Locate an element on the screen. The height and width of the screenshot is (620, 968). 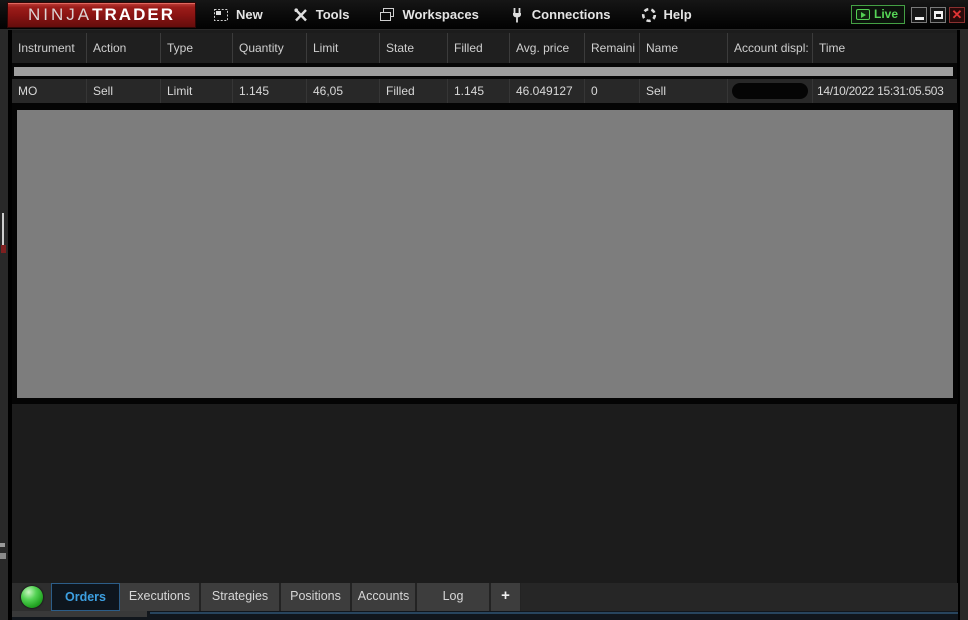
cell-remaining: 0 is located at coordinates (612, 91).